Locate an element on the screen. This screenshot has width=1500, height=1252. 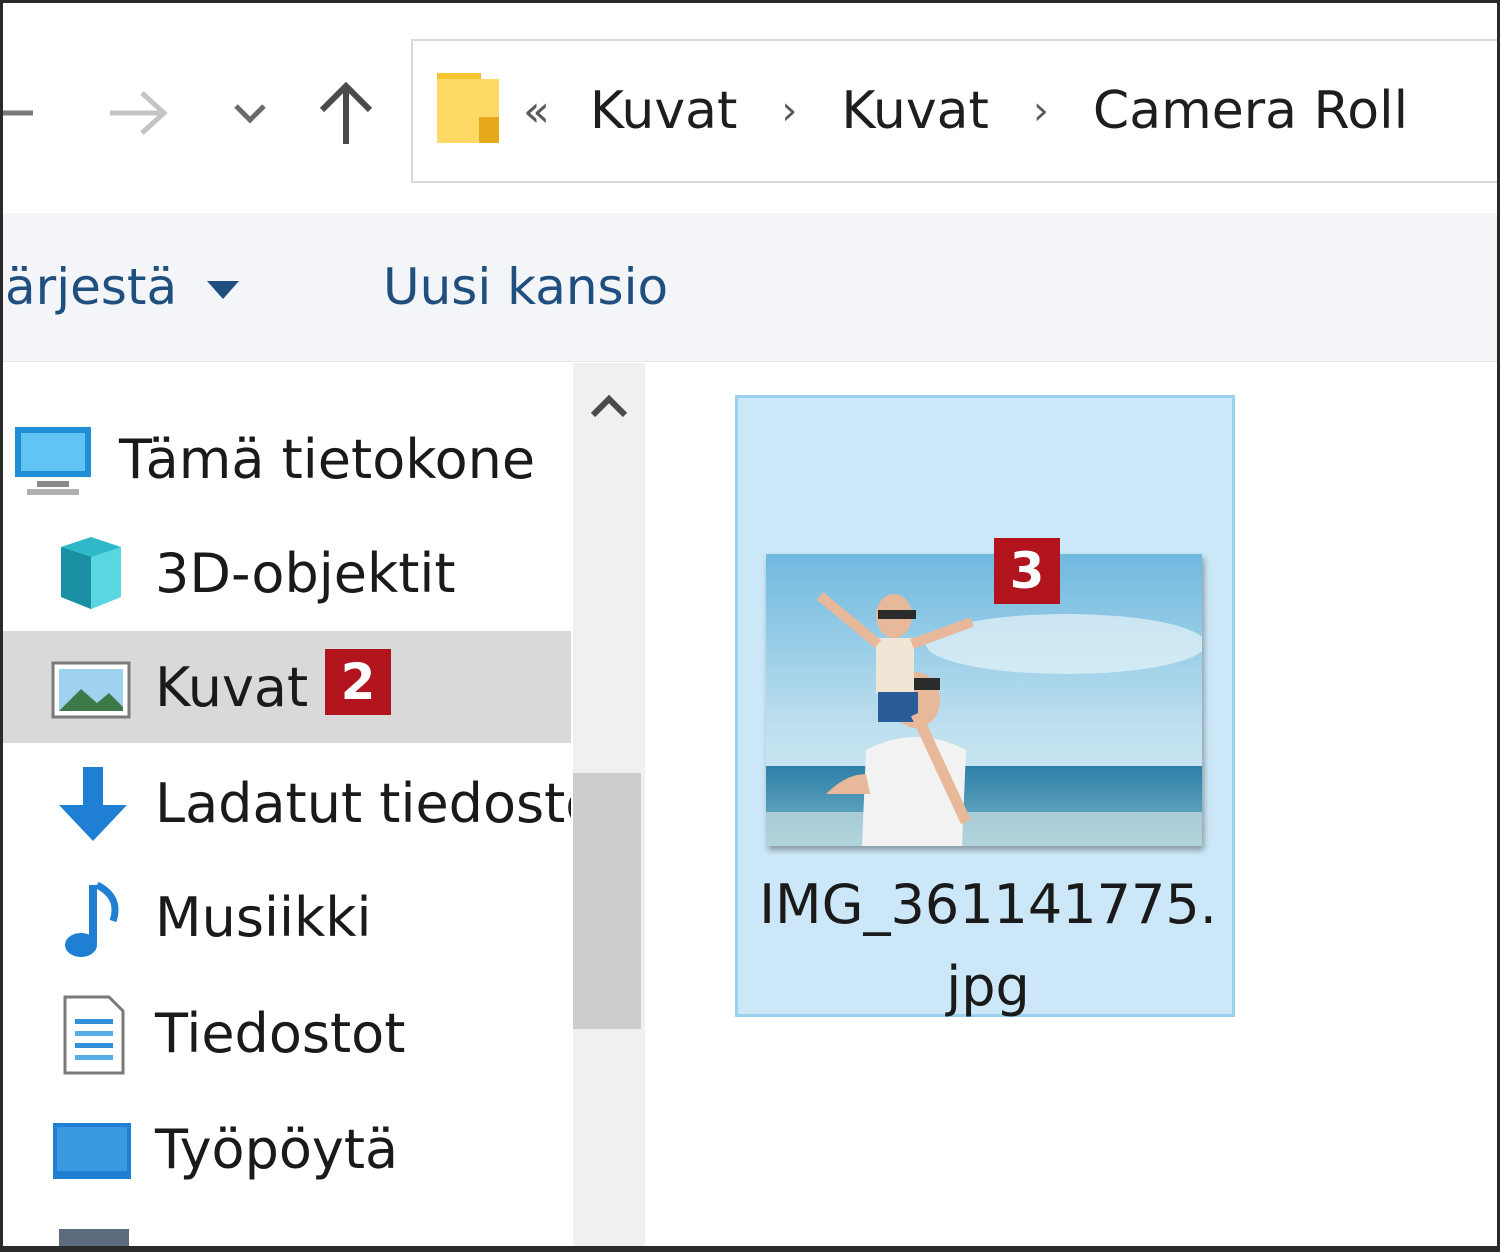
documents-icon is located at coordinates (94, 1035).